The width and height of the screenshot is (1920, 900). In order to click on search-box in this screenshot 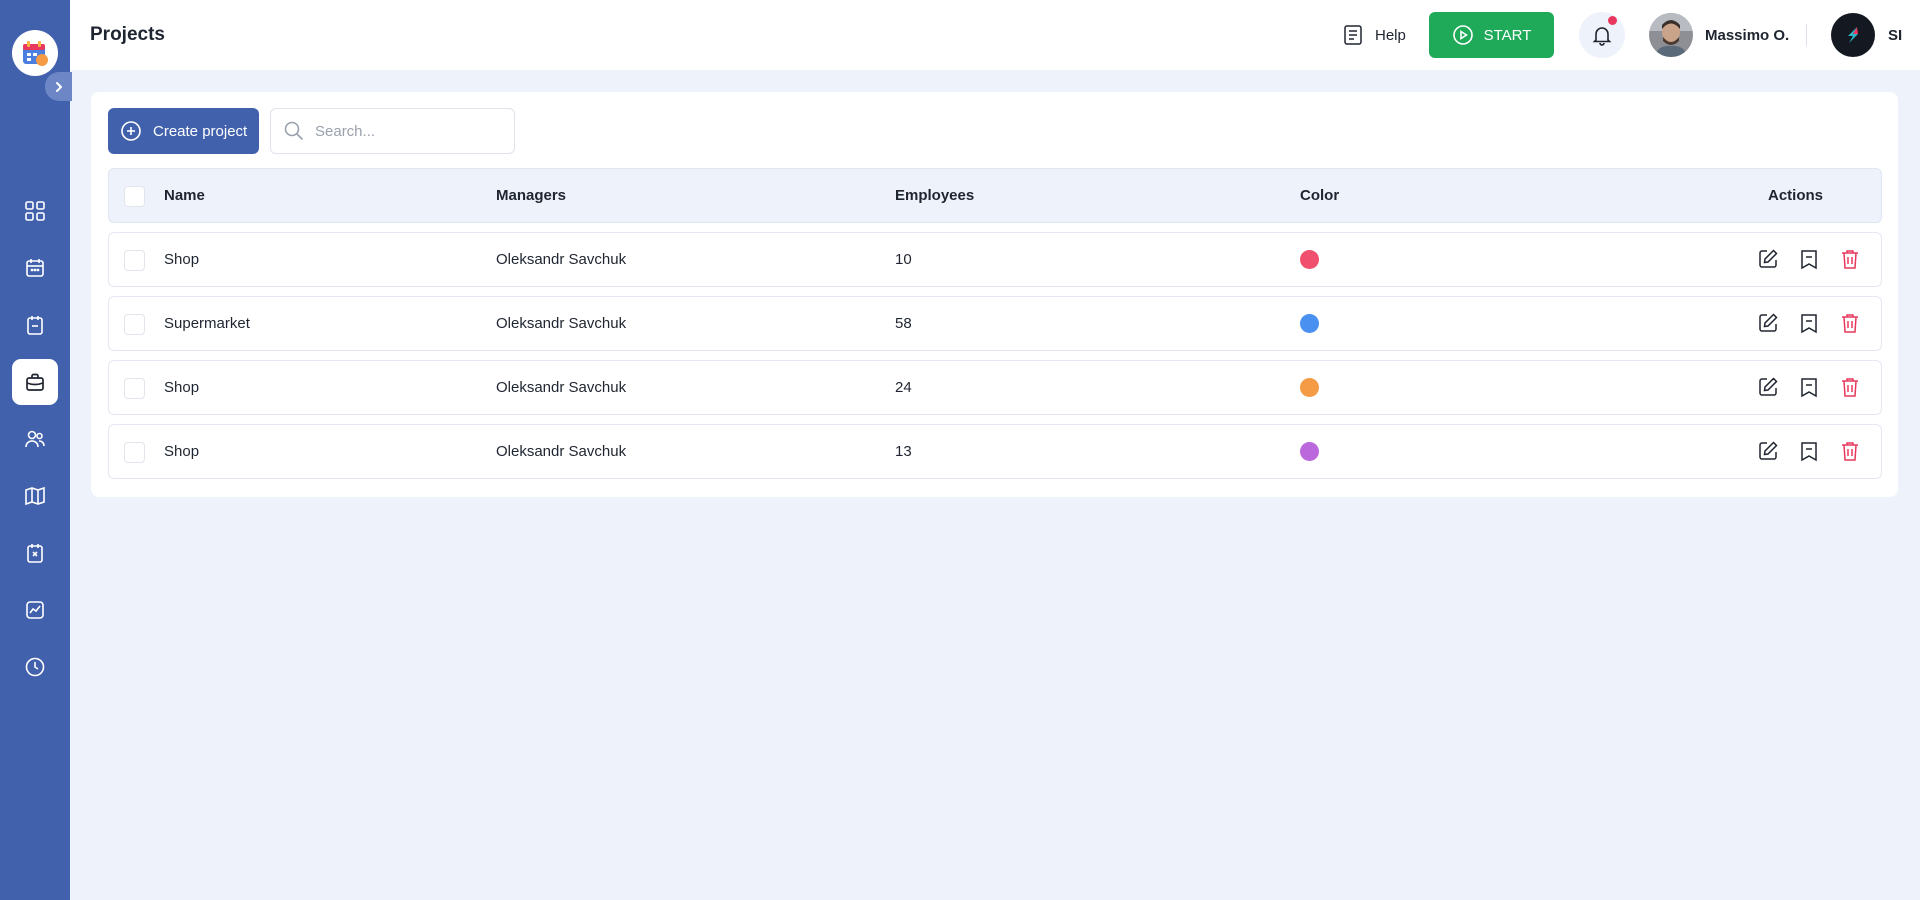, I will do `click(392, 131)`.